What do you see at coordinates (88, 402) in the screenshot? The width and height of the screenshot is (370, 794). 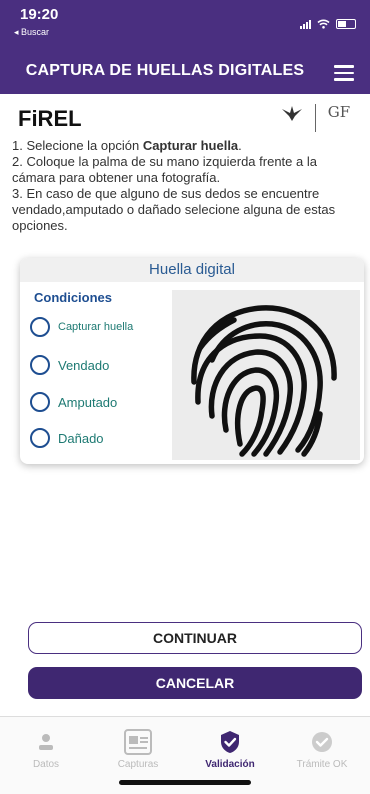 I see `option-label: Amputado` at bounding box center [88, 402].